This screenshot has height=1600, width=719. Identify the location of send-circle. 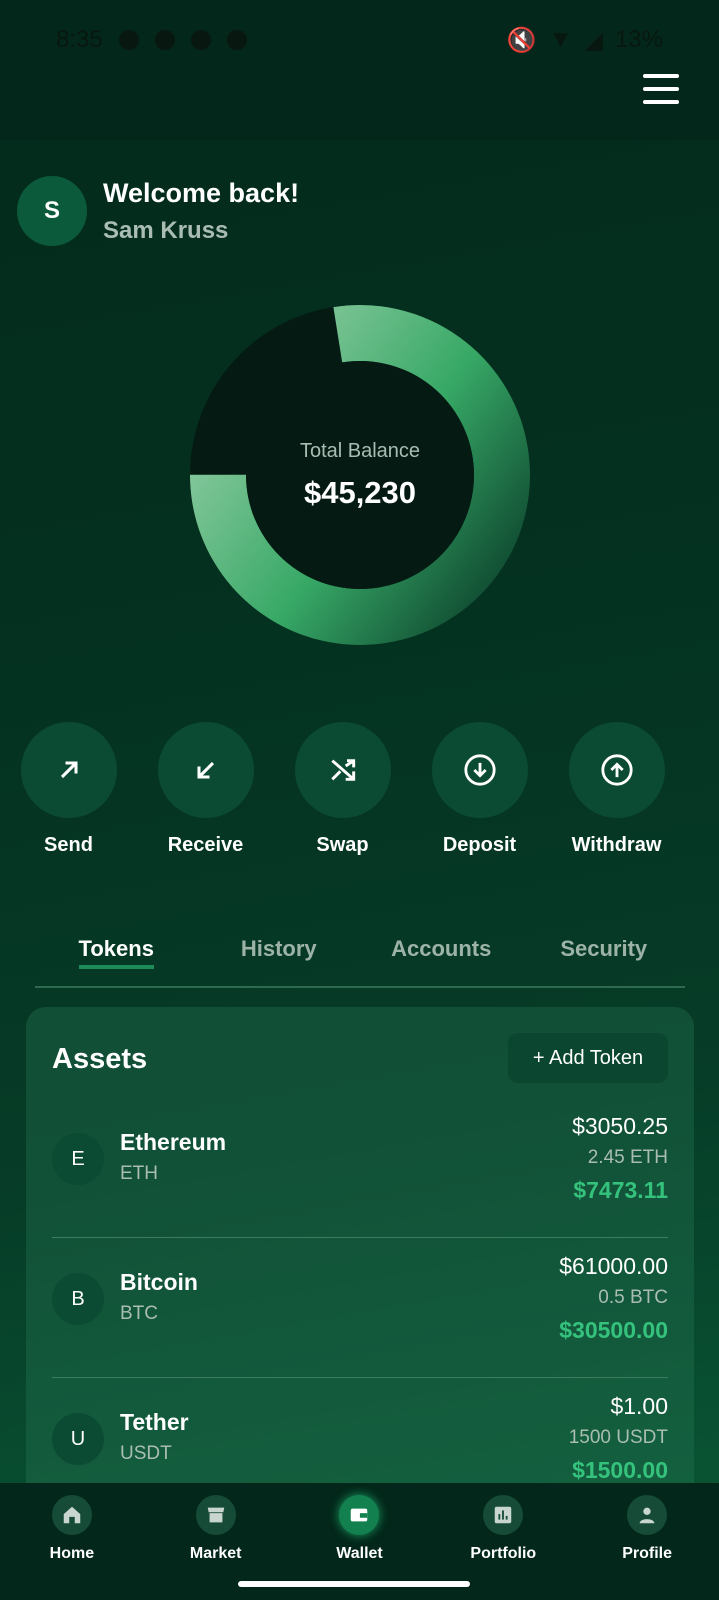
(68, 770).